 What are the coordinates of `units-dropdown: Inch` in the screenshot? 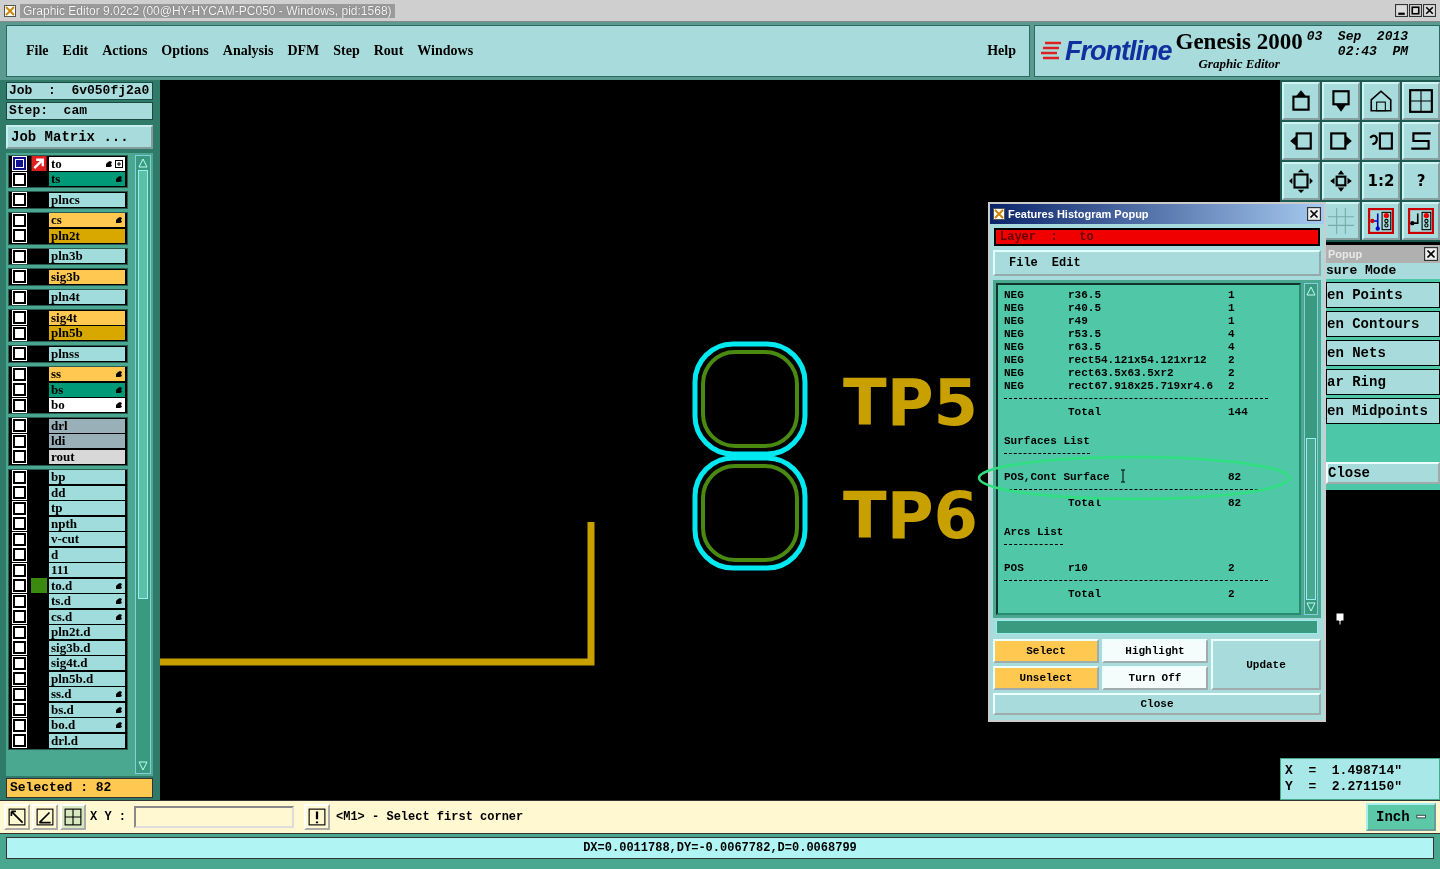 It's located at (1401, 817).